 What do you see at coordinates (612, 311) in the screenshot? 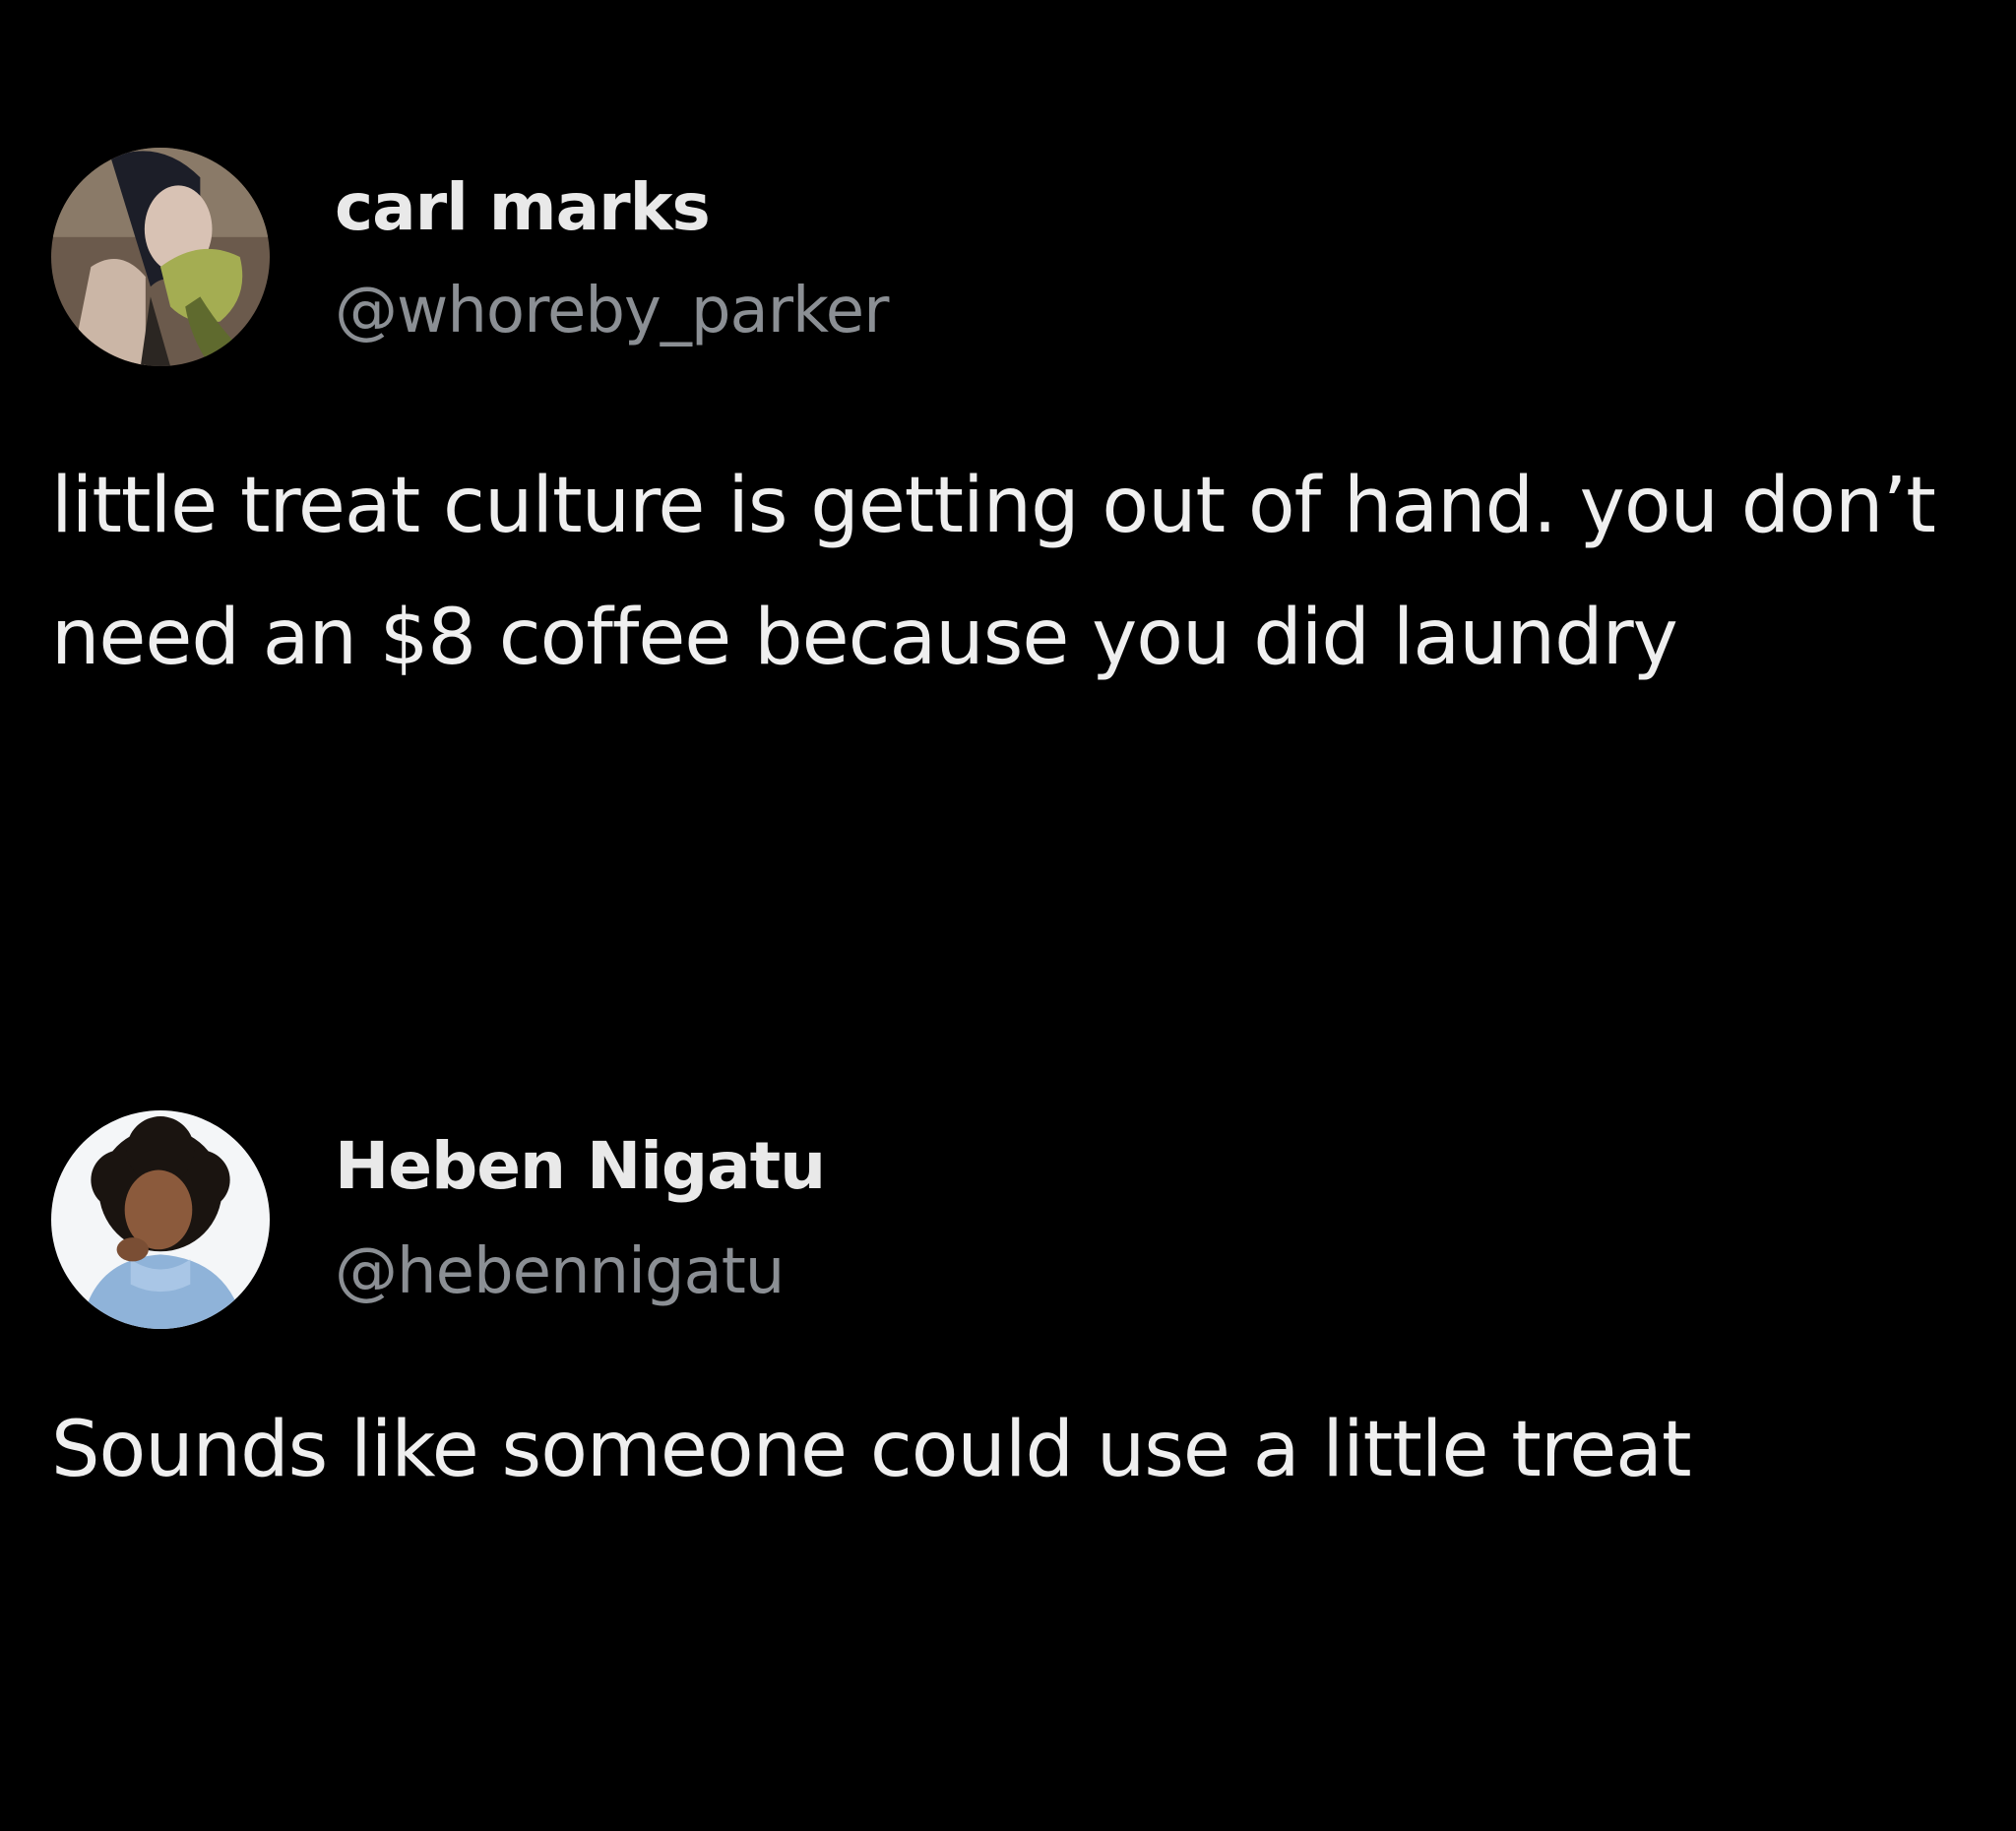
I see `user-handle: @whoreby_parker` at bounding box center [612, 311].